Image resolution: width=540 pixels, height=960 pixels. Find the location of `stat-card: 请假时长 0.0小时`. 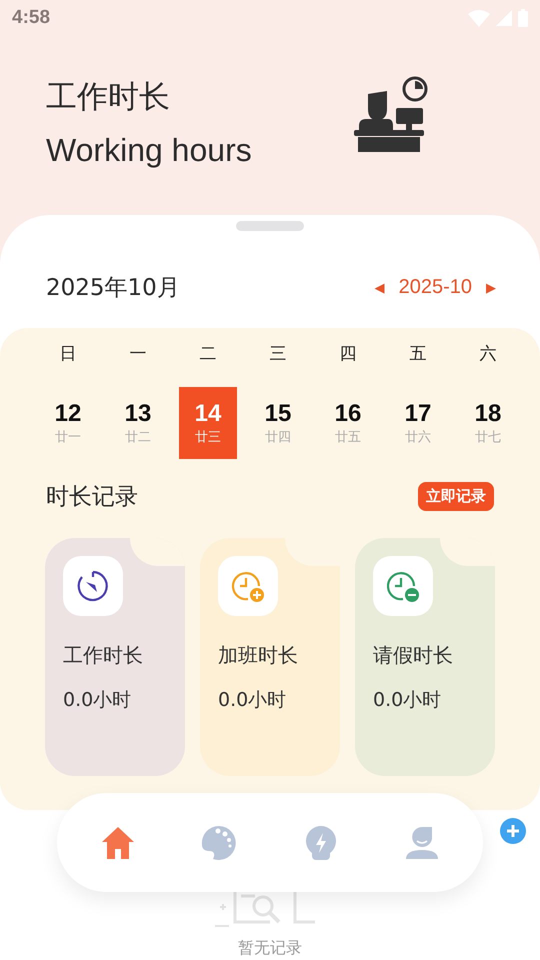

stat-card: 请假时长 0.0小时 is located at coordinates (425, 657).